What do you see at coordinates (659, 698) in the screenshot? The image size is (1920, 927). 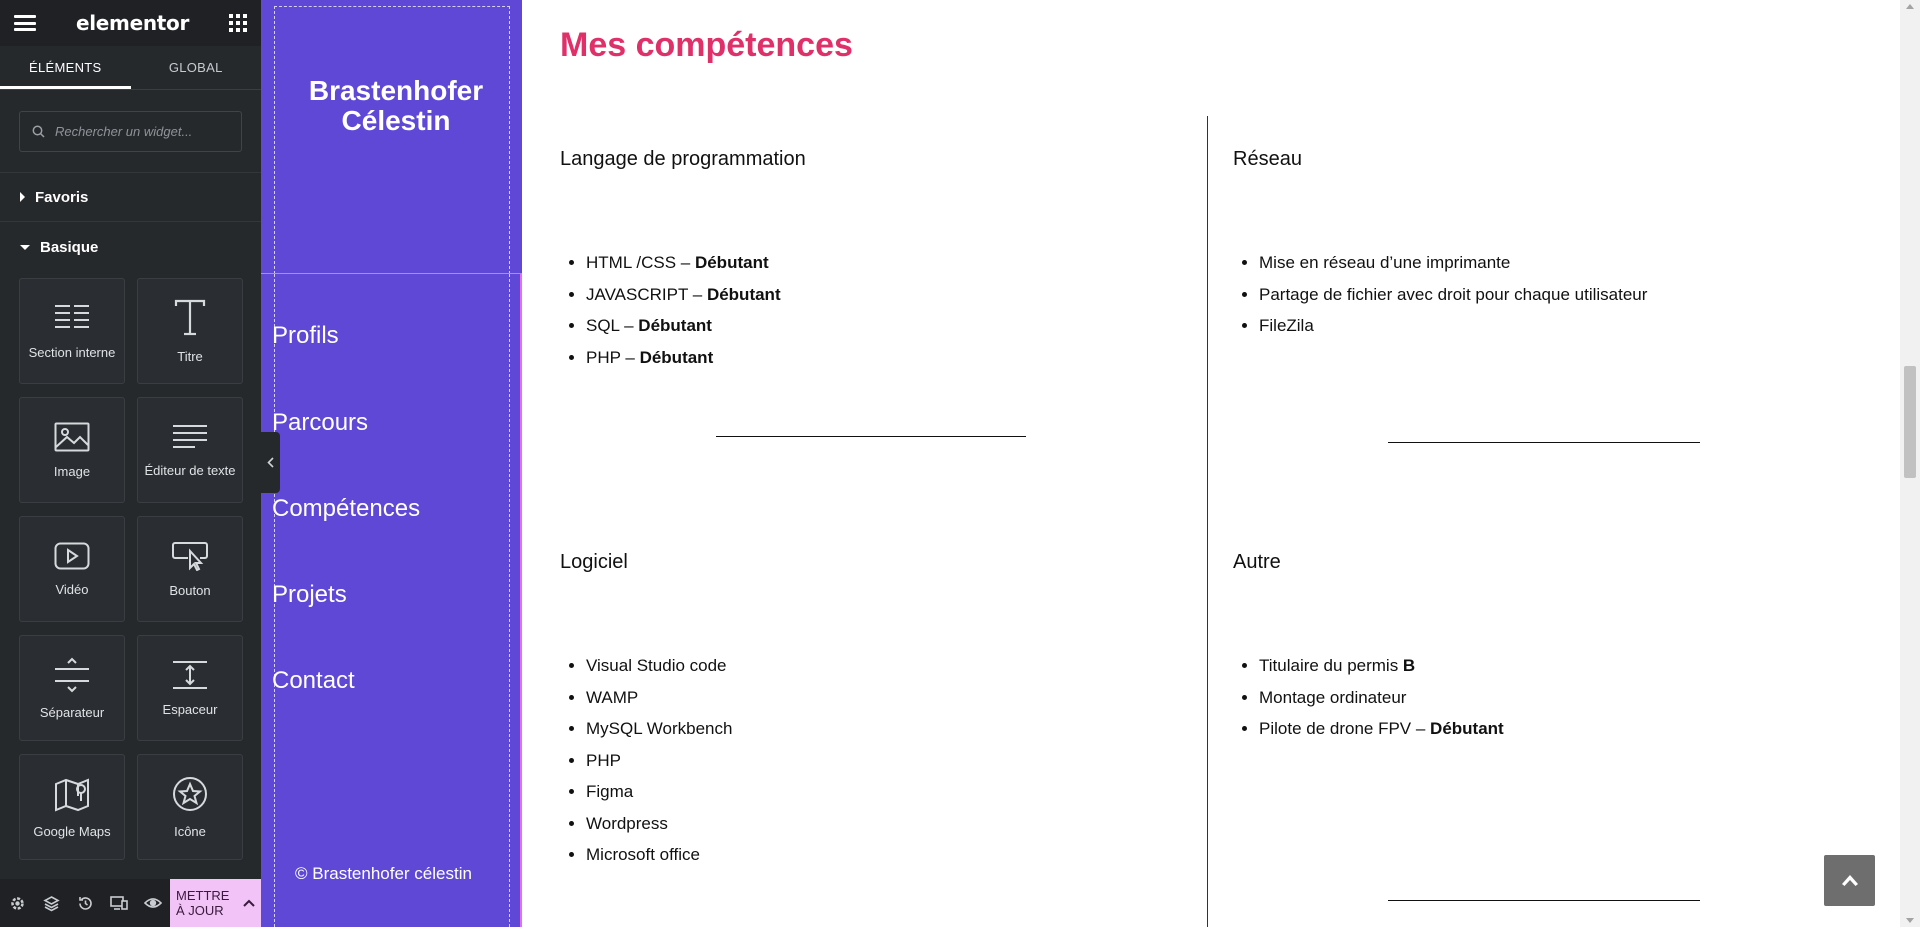 I see `list-item: WAMP` at bounding box center [659, 698].